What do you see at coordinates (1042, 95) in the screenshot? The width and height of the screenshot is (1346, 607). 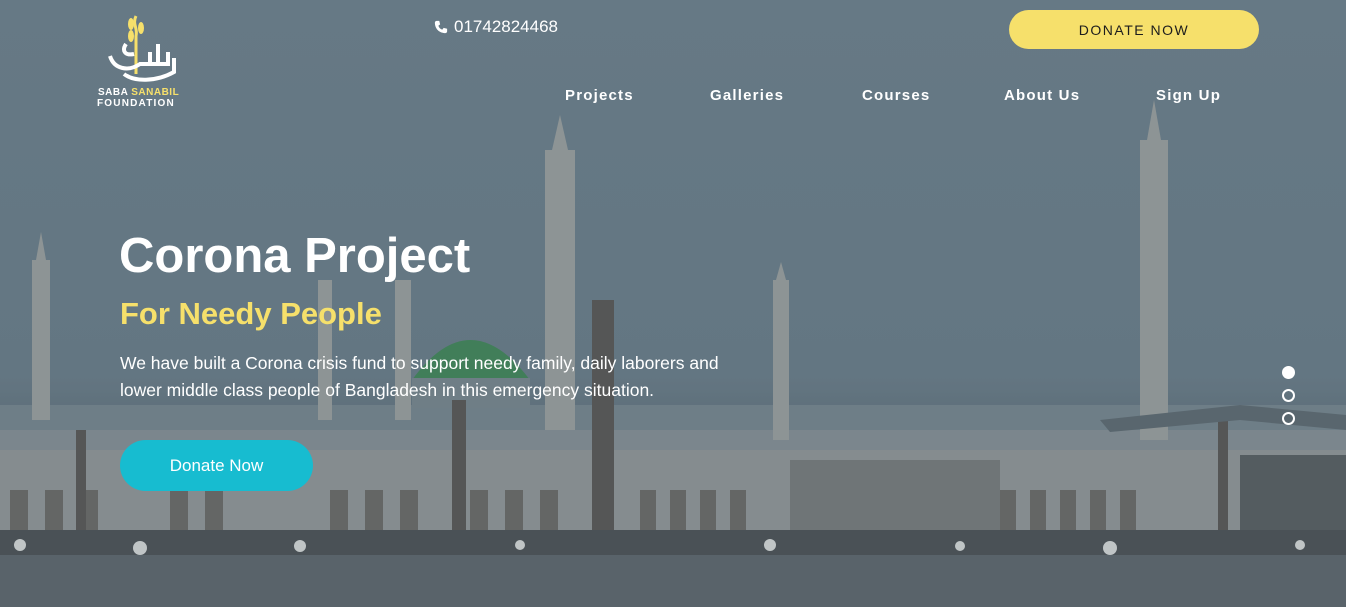 I see `nav-item-about-us: About Us` at bounding box center [1042, 95].